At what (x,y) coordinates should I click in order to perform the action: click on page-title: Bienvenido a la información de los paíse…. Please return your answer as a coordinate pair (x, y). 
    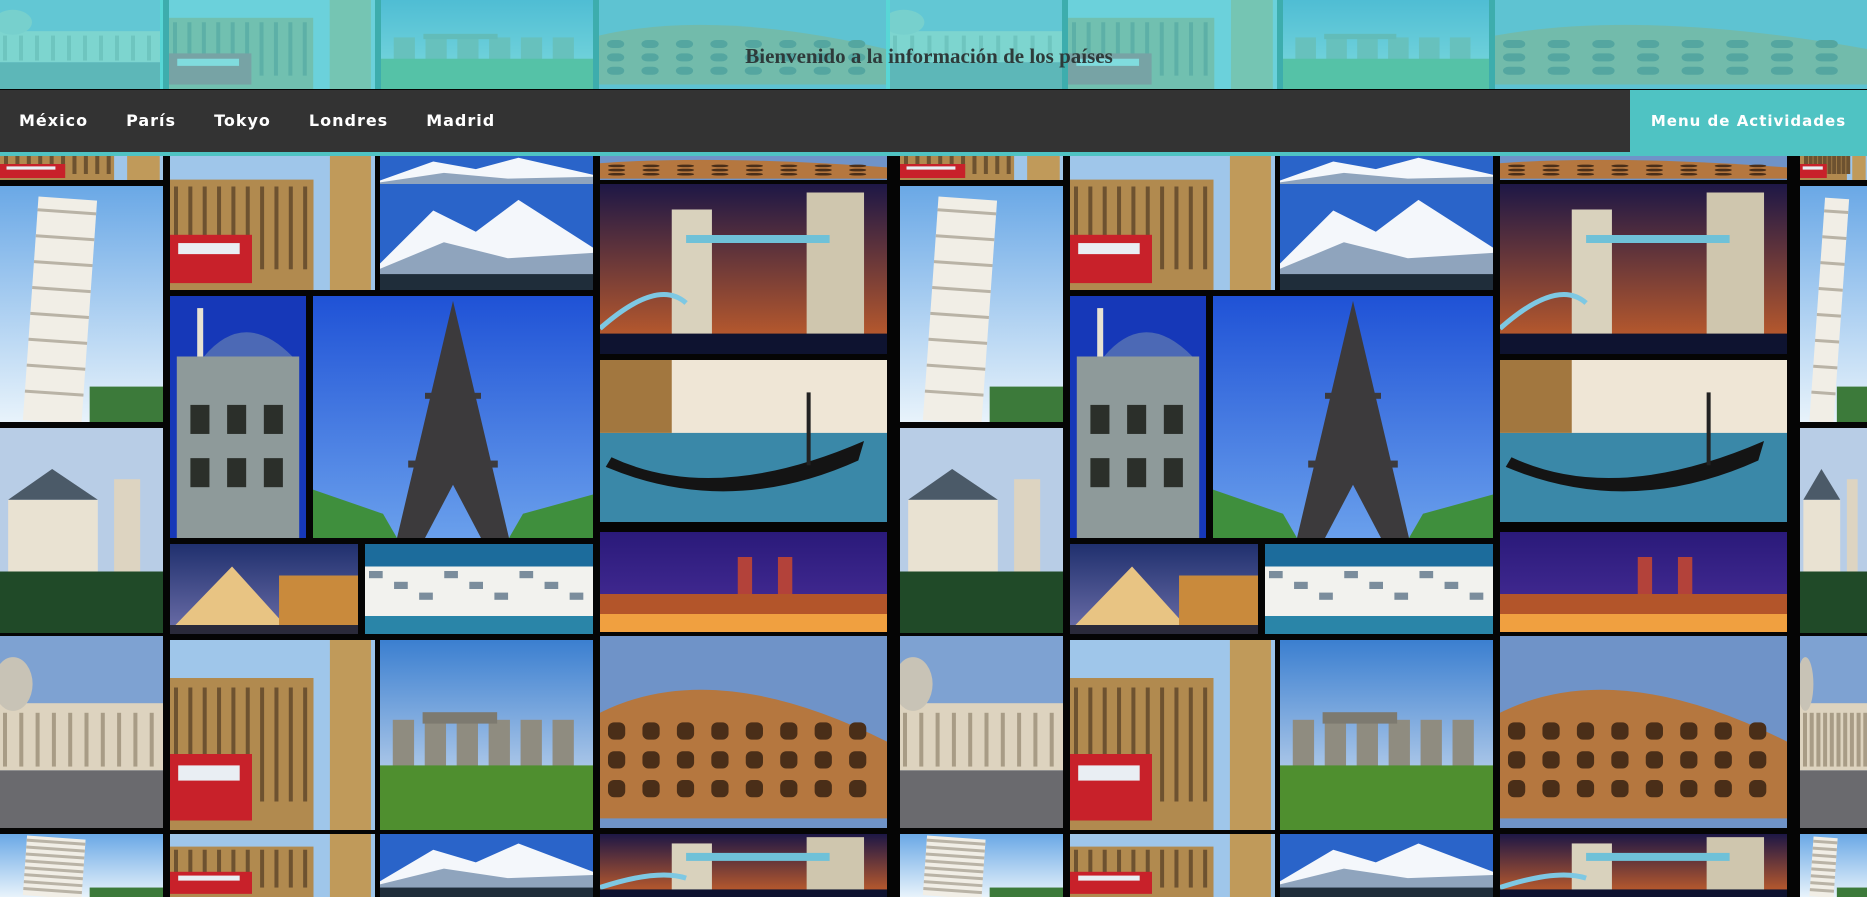
    Looking at the image, I should click on (929, 56).